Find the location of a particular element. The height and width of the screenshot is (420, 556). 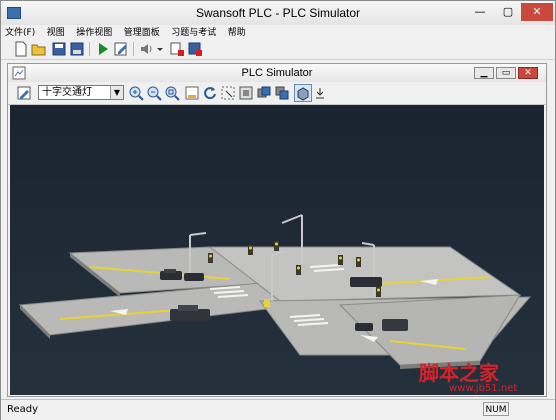

sim-title: PLC Simulator is located at coordinates (277, 73).